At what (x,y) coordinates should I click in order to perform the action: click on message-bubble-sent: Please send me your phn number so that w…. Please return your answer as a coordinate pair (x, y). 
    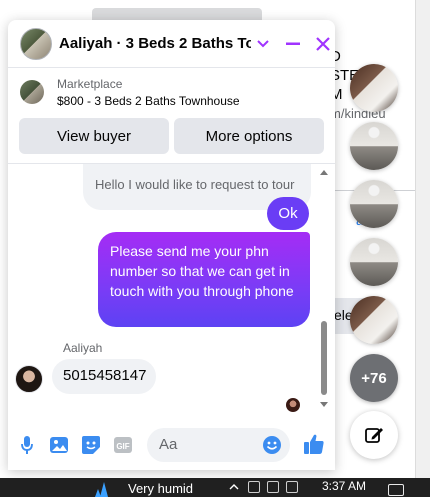
    Looking at the image, I should click on (204, 279).